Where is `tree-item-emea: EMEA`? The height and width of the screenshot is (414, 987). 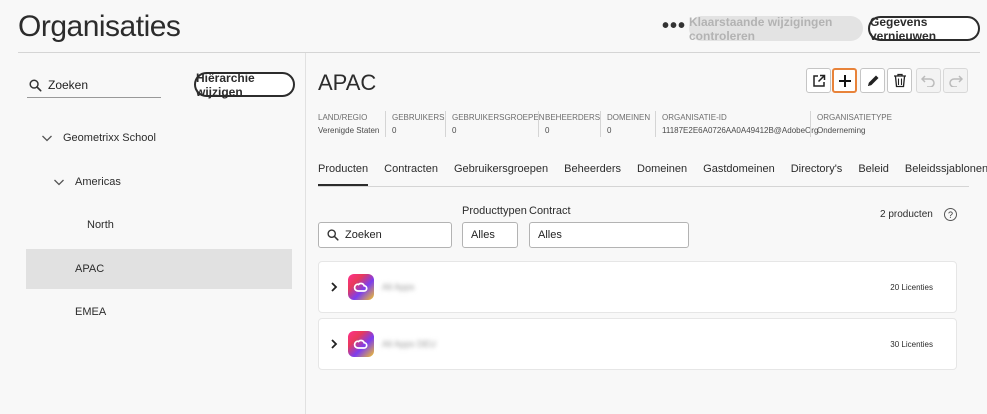
tree-item-emea: EMEA is located at coordinates (90, 312).